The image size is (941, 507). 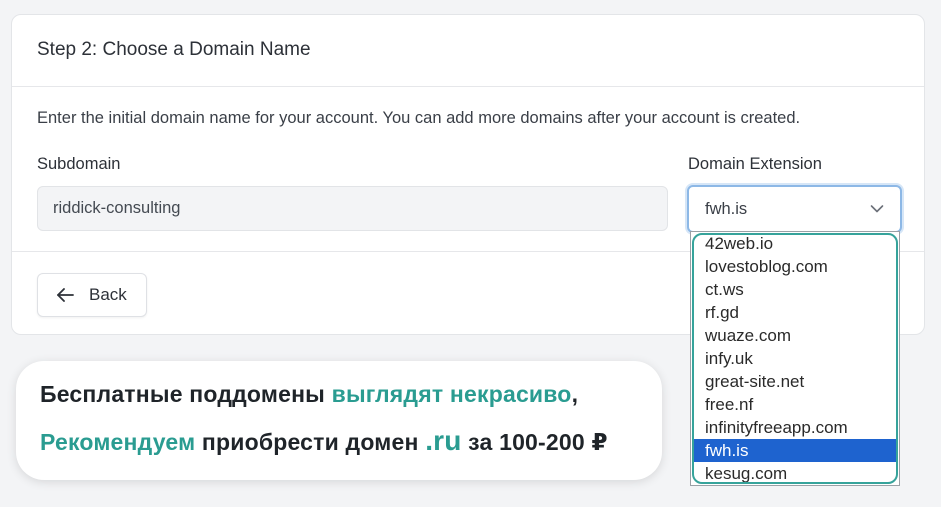 What do you see at coordinates (108, 294) in the screenshot?
I see `back-button-label: Back` at bounding box center [108, 294].